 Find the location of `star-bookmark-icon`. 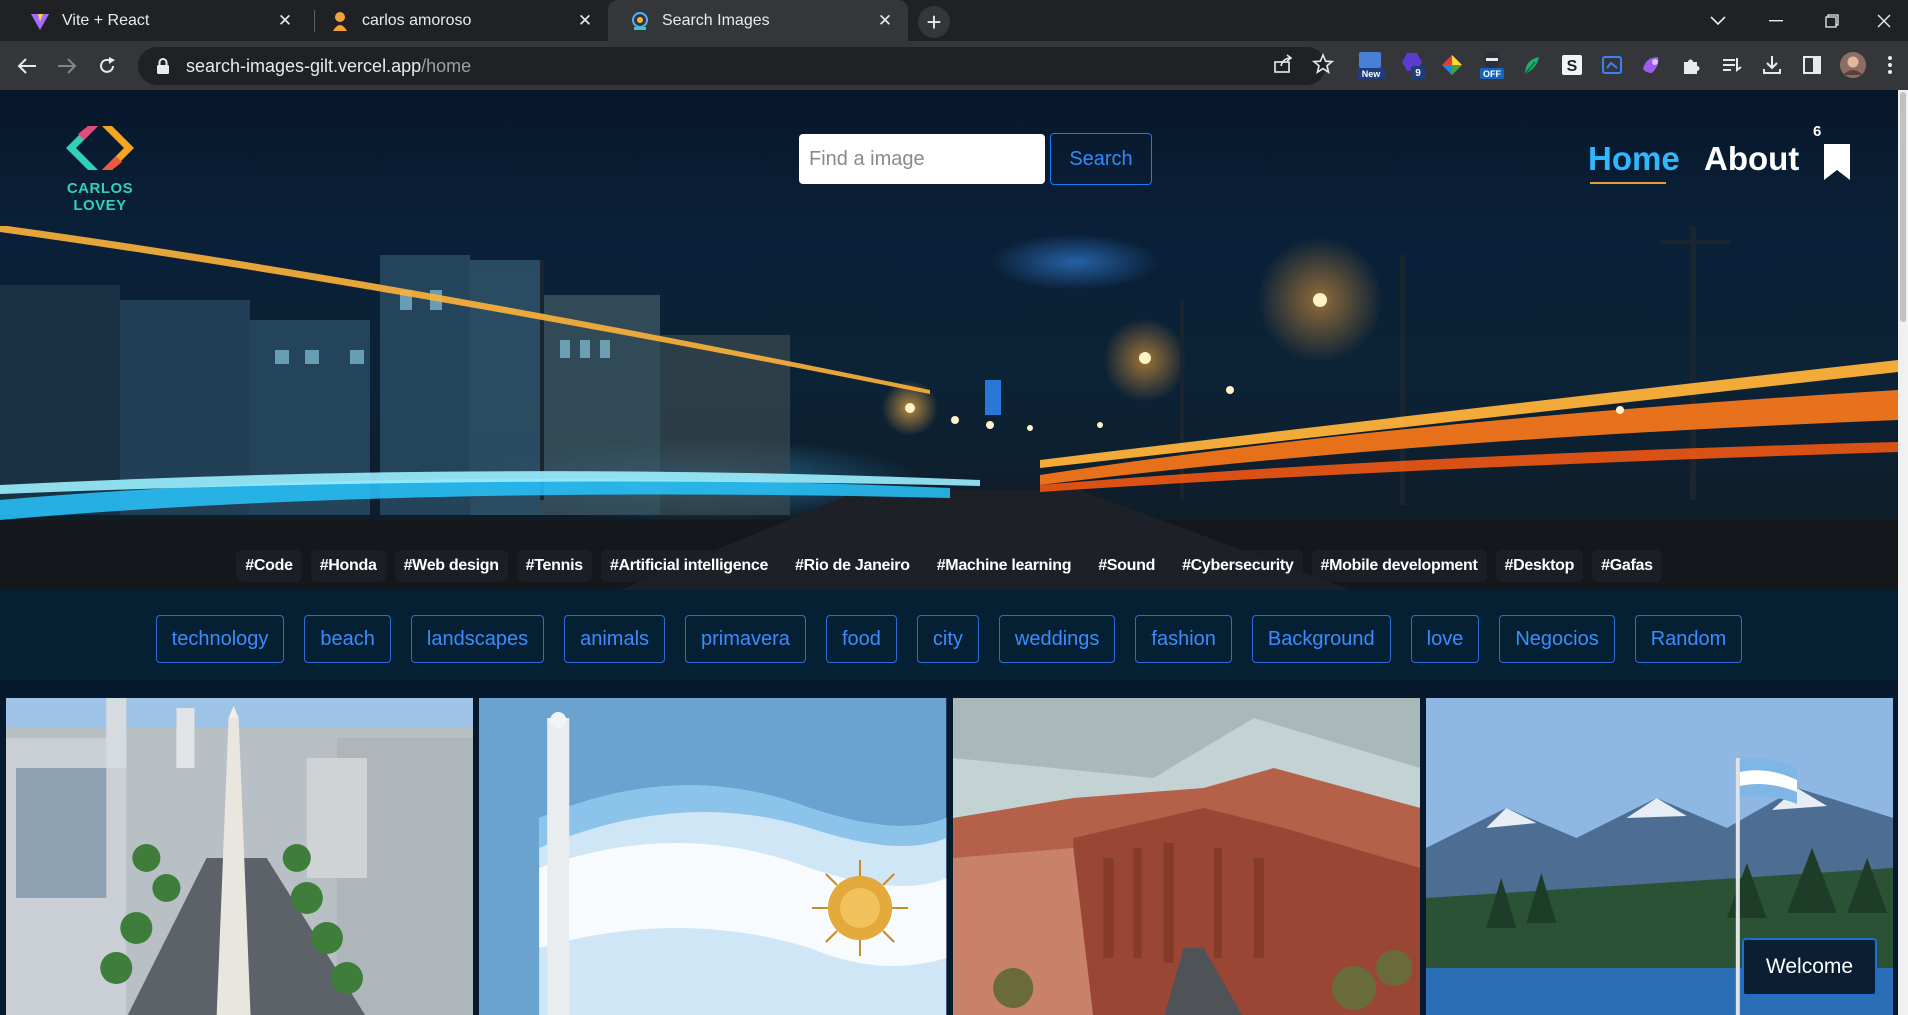

star-bookmark-icon is located at coordinates (1323, 64).